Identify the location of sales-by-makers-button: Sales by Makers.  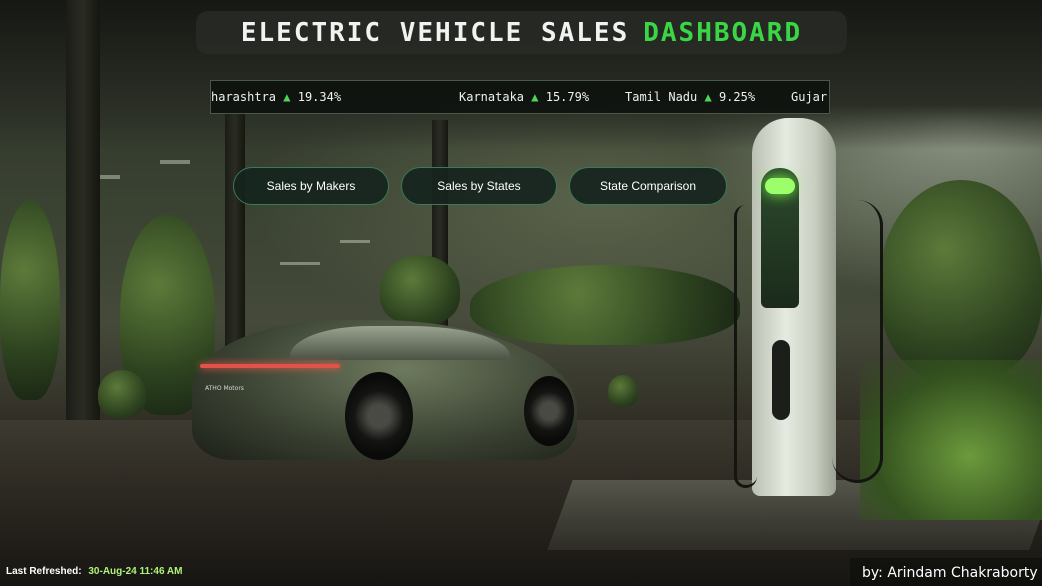
(311, 186).